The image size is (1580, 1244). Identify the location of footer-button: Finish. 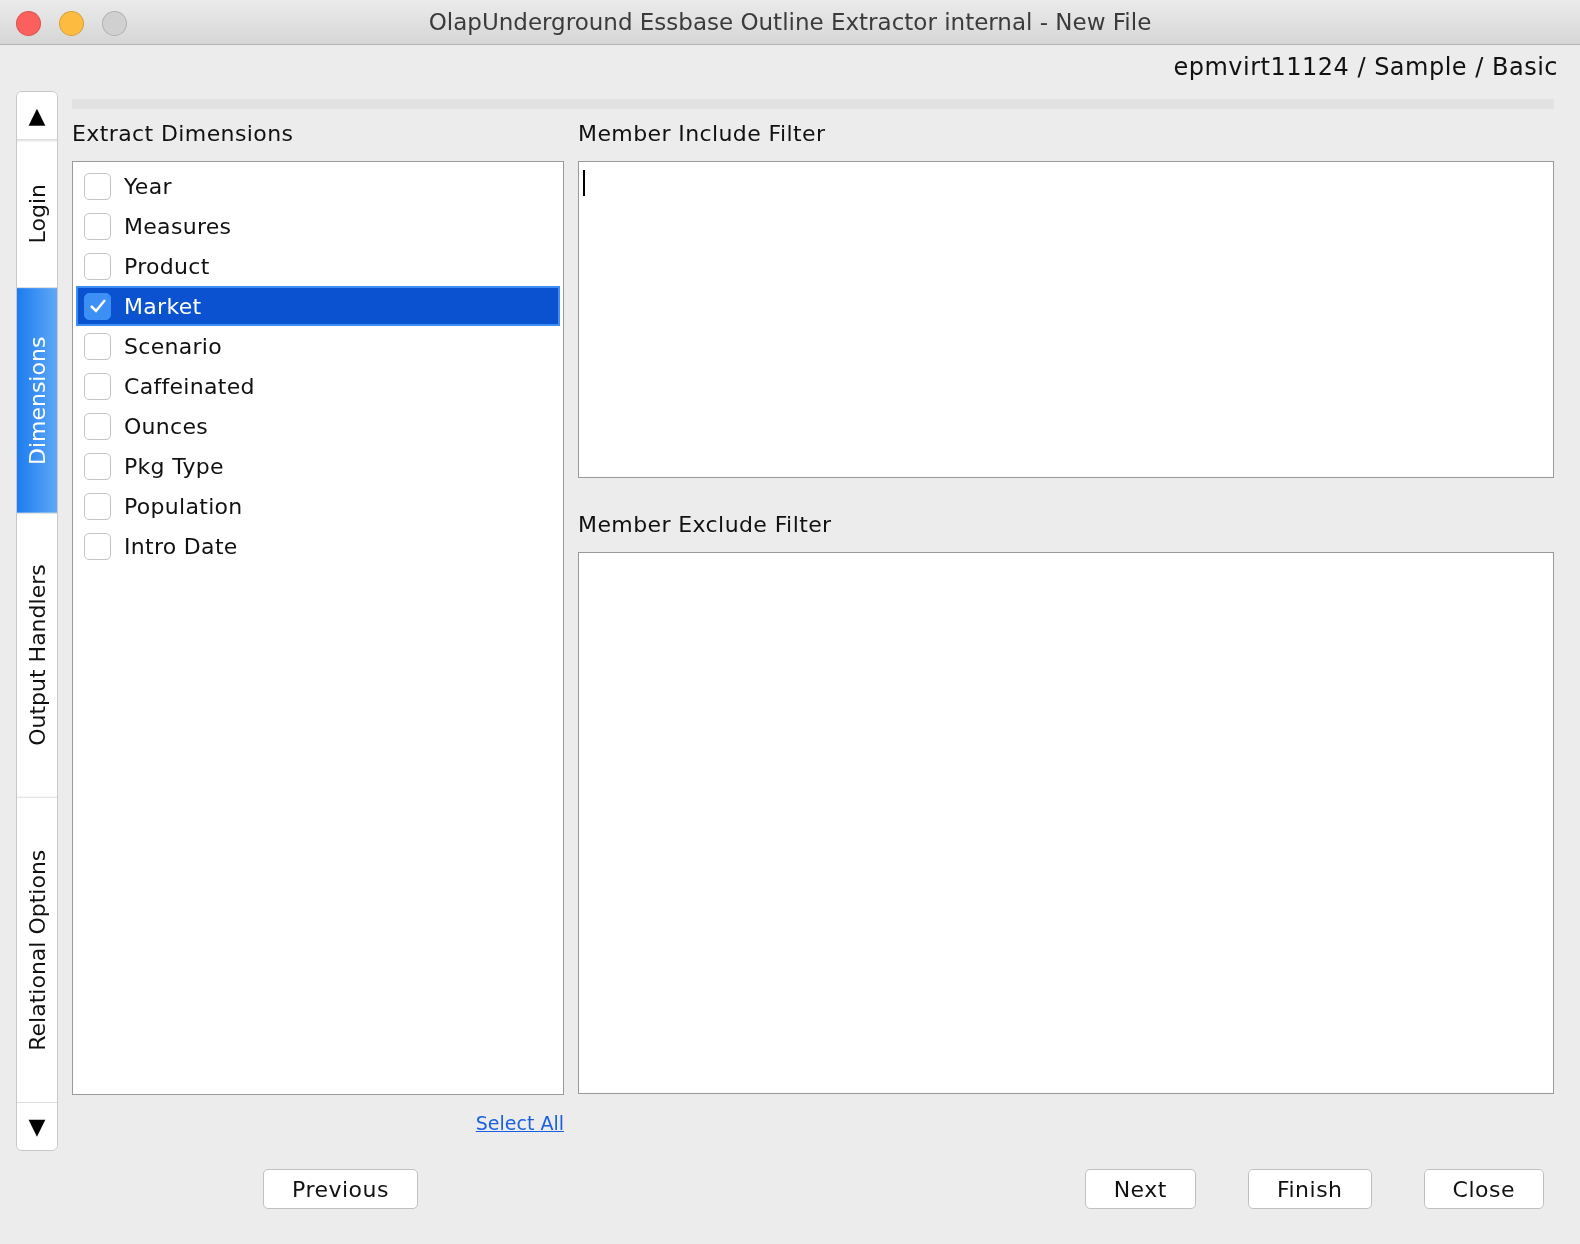
(1309, 1189).